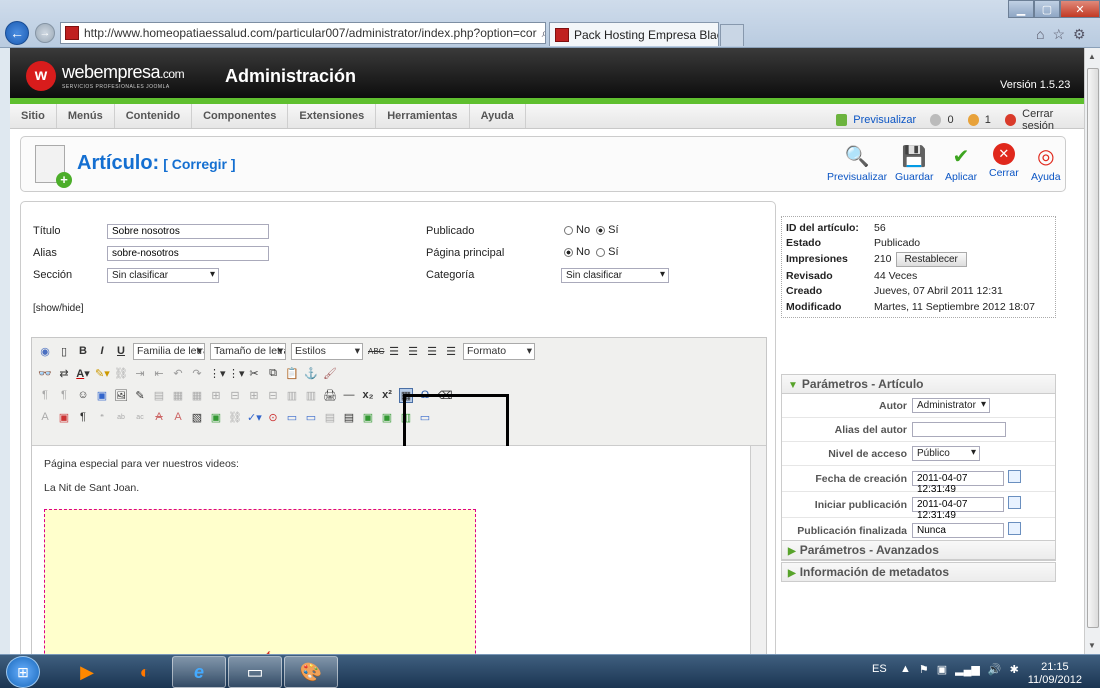 This screenshot has height=688, width=1100. Describe the element at coordinates (879, 669) in the screenshot. I see `language-indicator: ES` at that location.